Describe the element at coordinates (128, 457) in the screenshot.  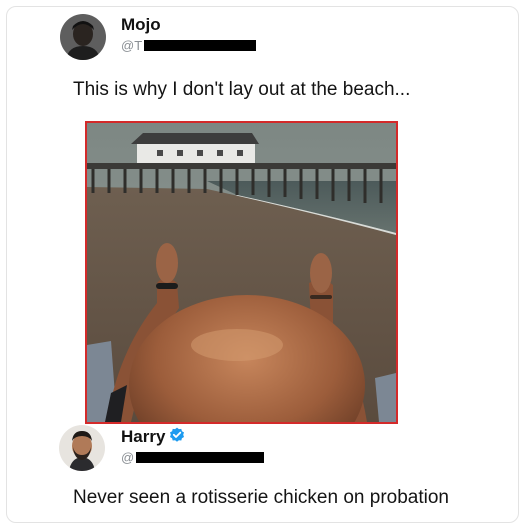
I see `reply-handle-prefix: @` at that location.